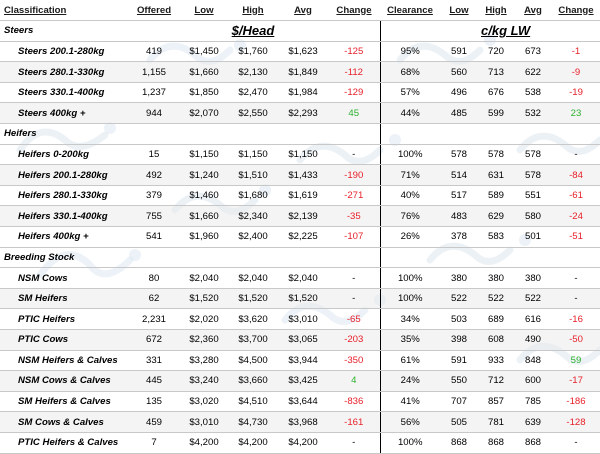 The width and height of the screenshot is (600, 454). I want to click on cell-offered: 135, so click(154, 402).